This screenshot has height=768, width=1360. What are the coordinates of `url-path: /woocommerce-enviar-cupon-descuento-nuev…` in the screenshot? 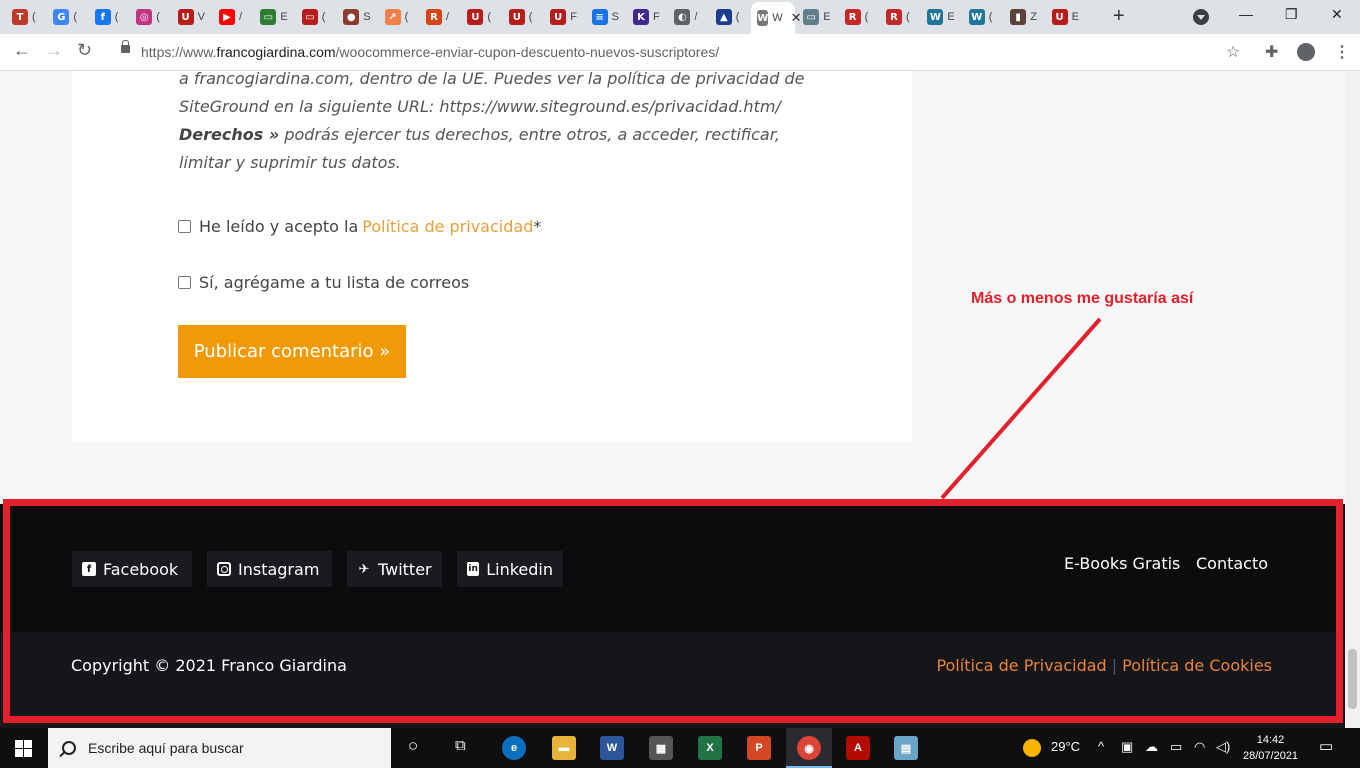 It's located at (527, 52).